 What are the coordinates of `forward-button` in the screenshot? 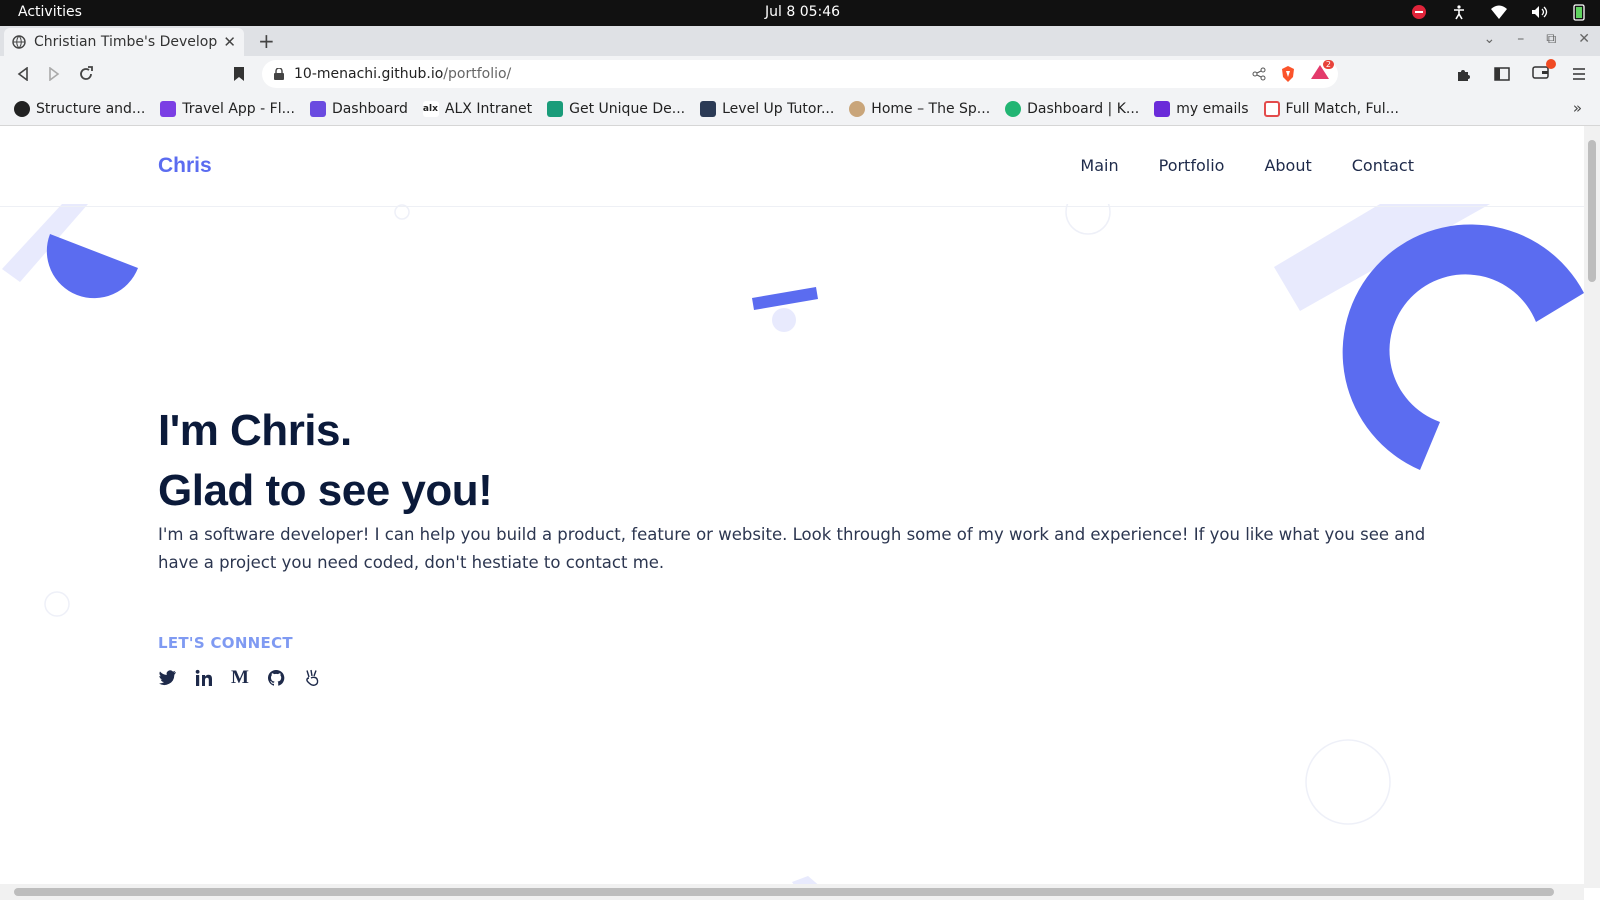 It's located at (54, 74).